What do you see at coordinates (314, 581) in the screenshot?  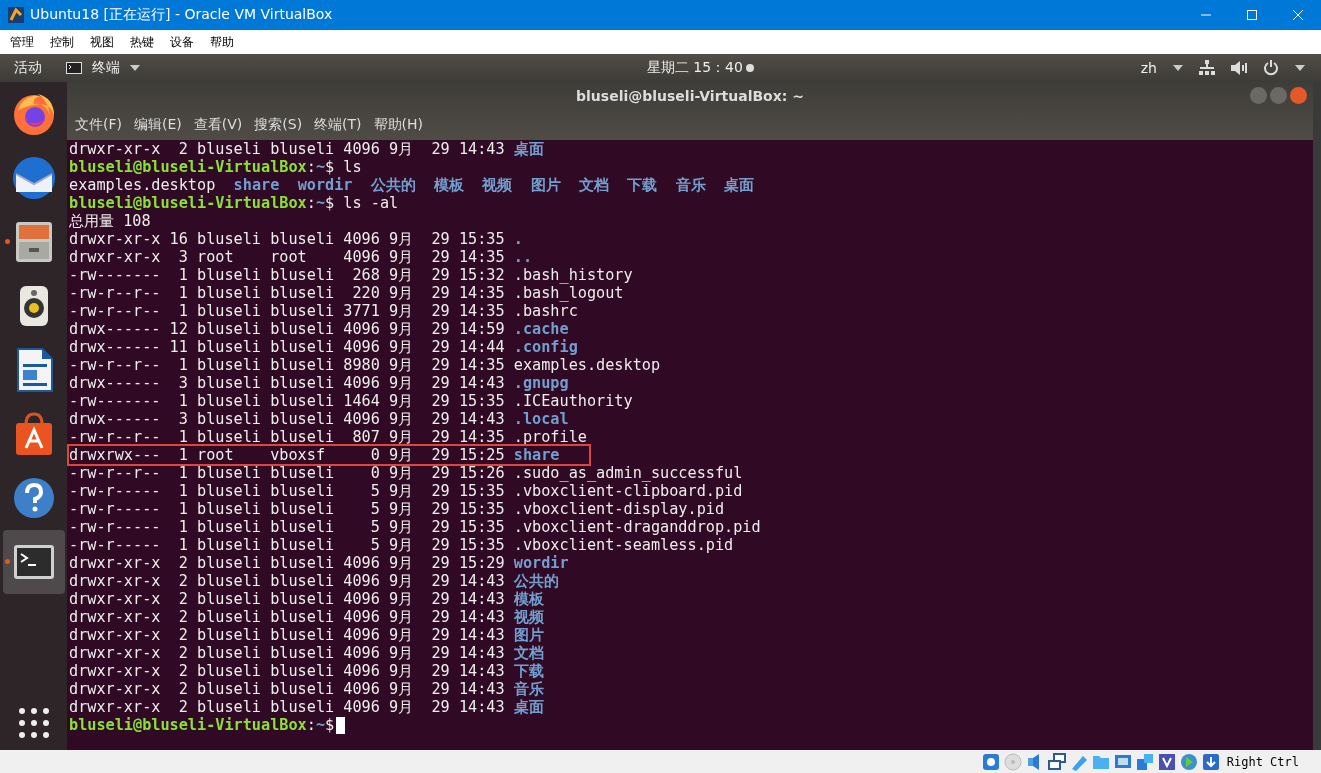 I see `listing-line: drwxr-xr-x 2 bluseli bluseli 4096 9月 29 14:43 公共的` at bounding box center [314, 581].